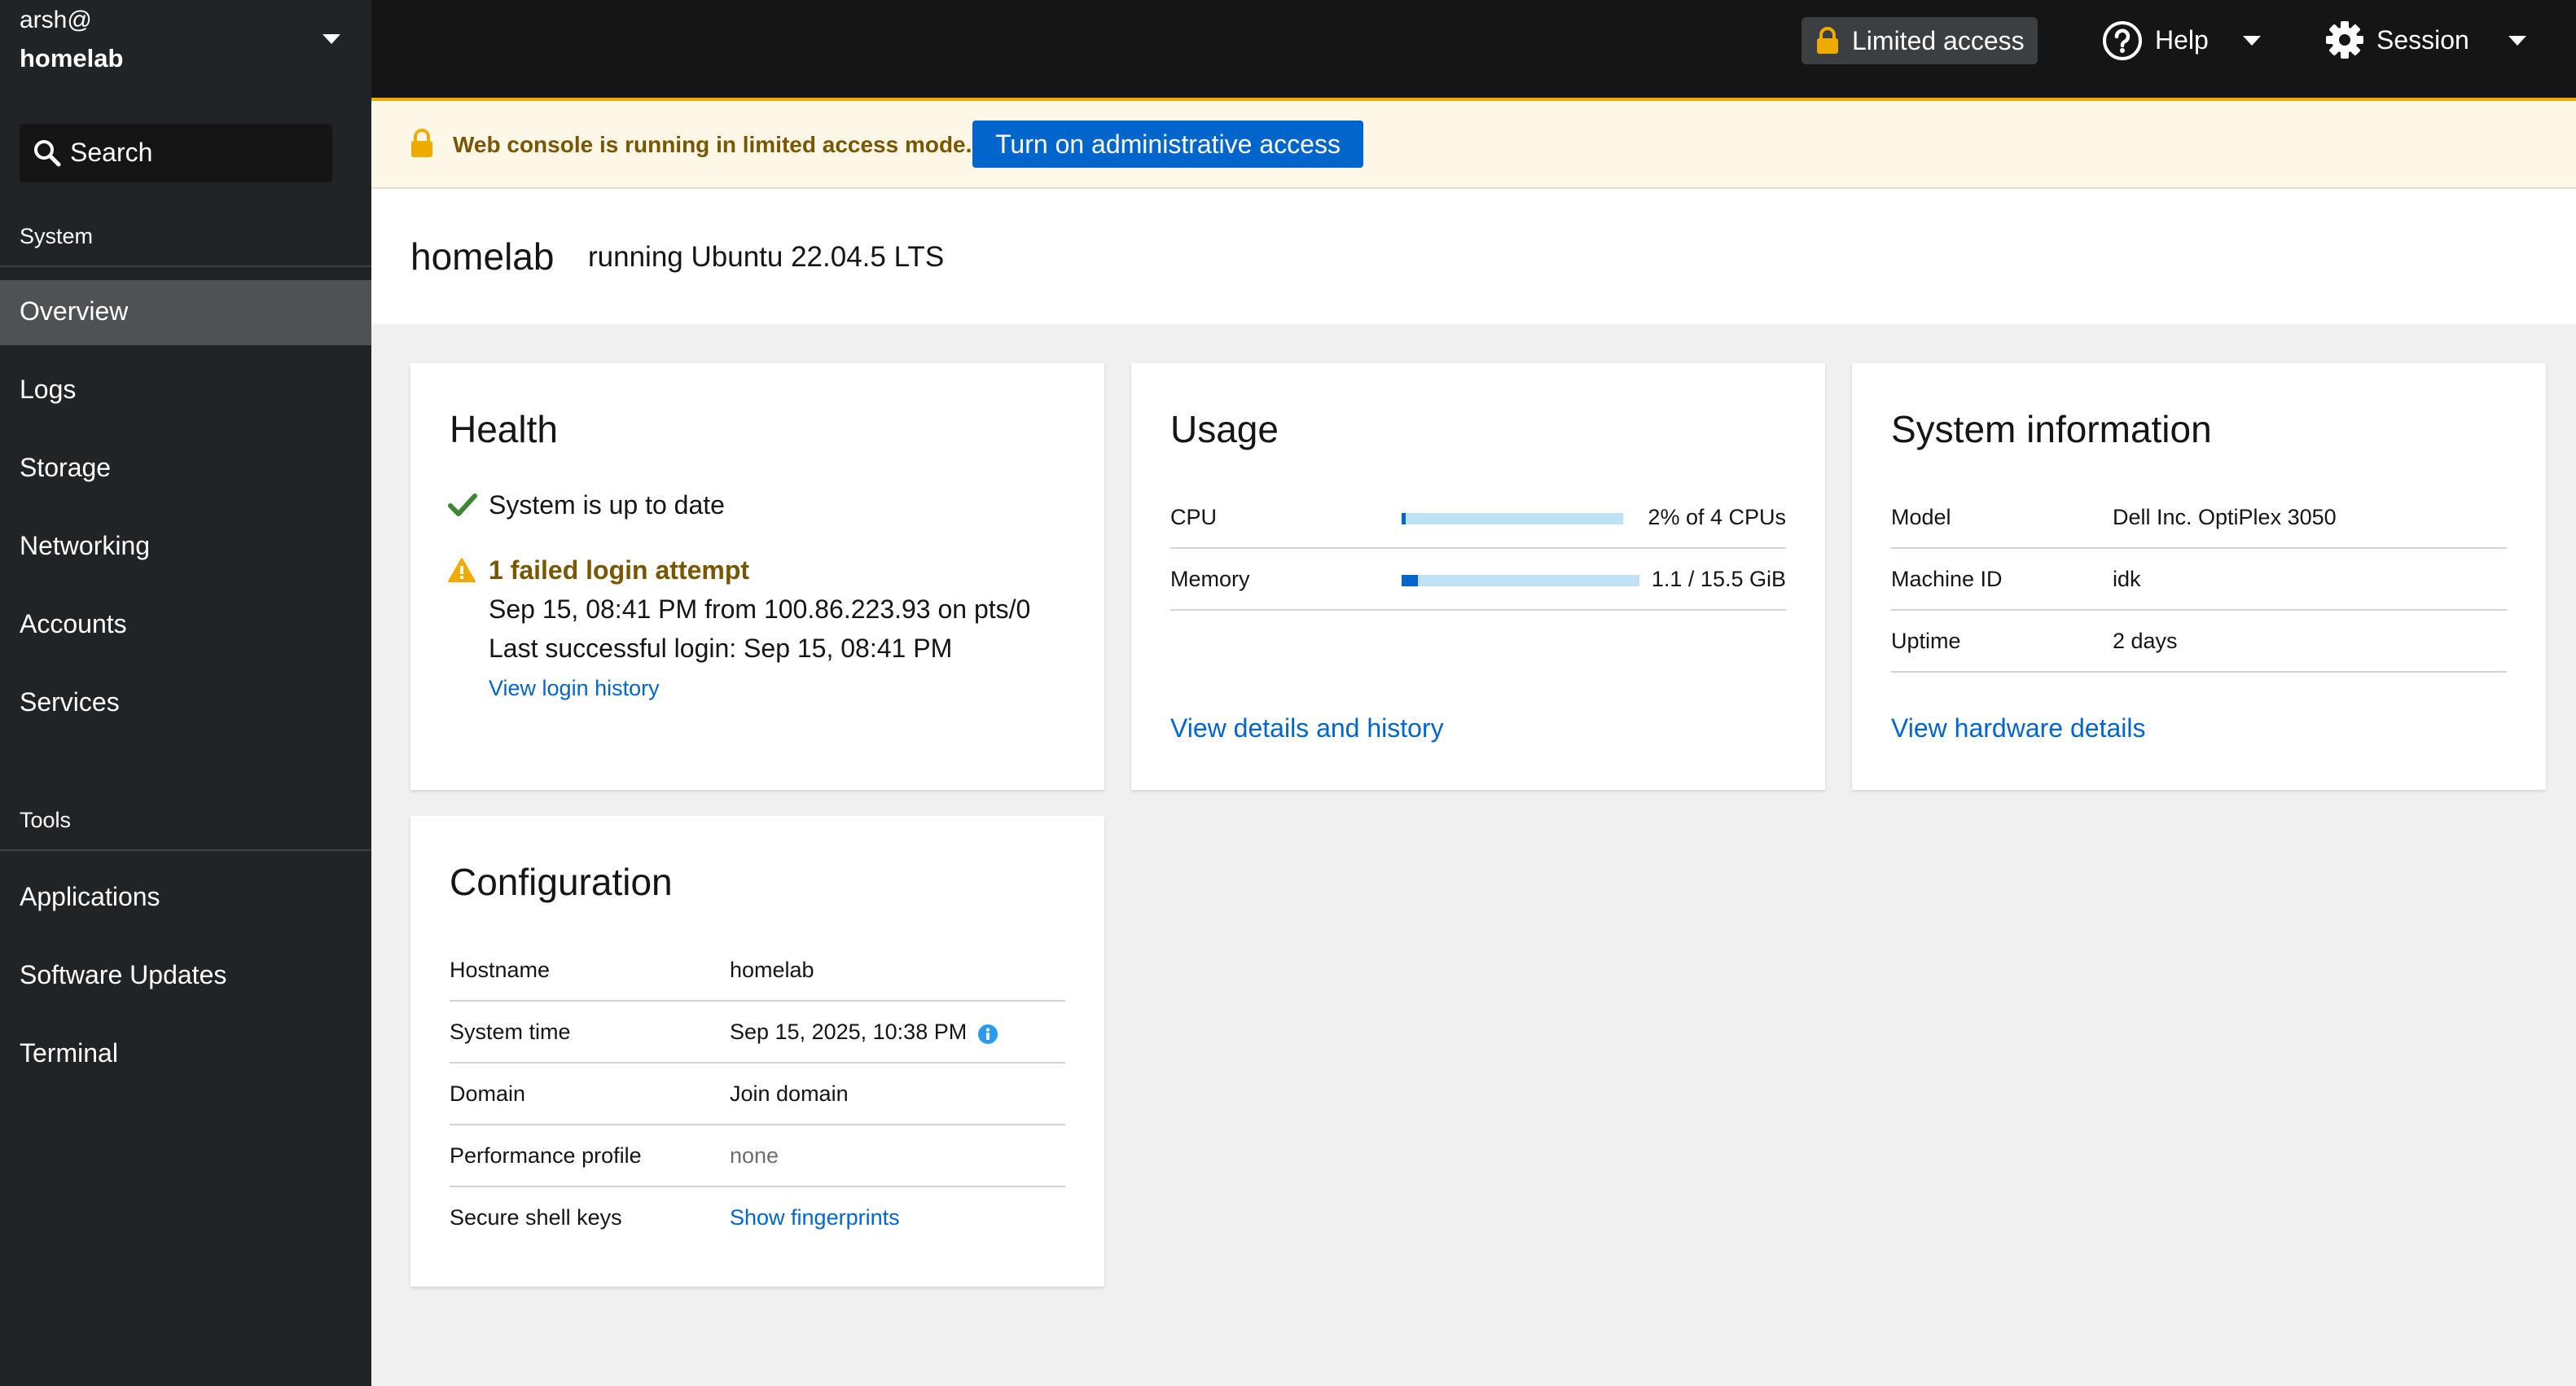 The image size is (2576, 1386). Describe the element at coordinates (536, 1217) in the screenshot. I see `ssh-keys-label: Secure shell keys` at that location.